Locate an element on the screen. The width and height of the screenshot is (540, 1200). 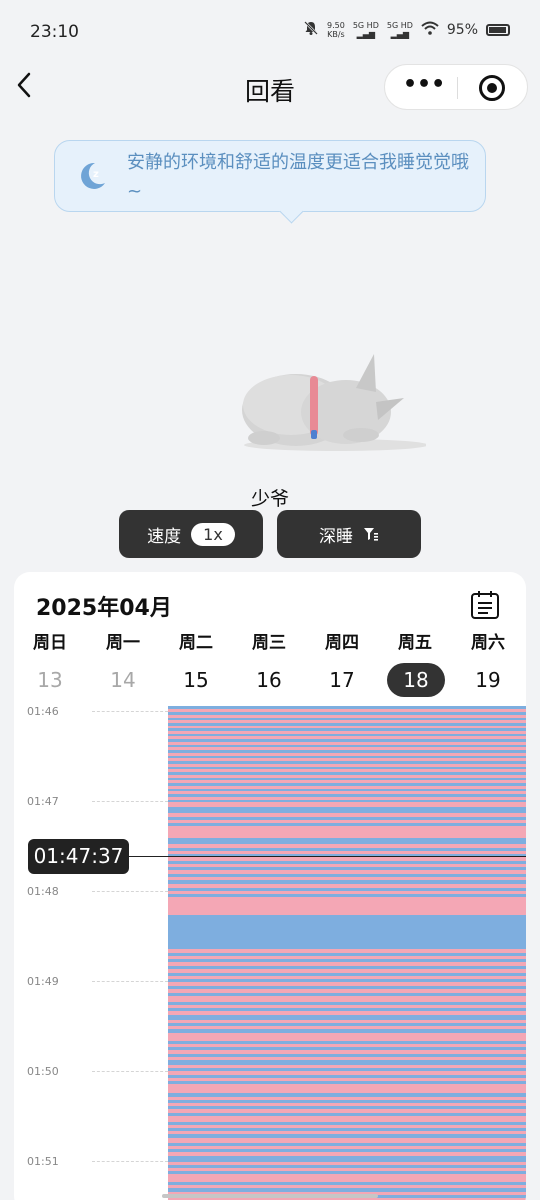
capsule-divider is located at coordinates (457, 88).